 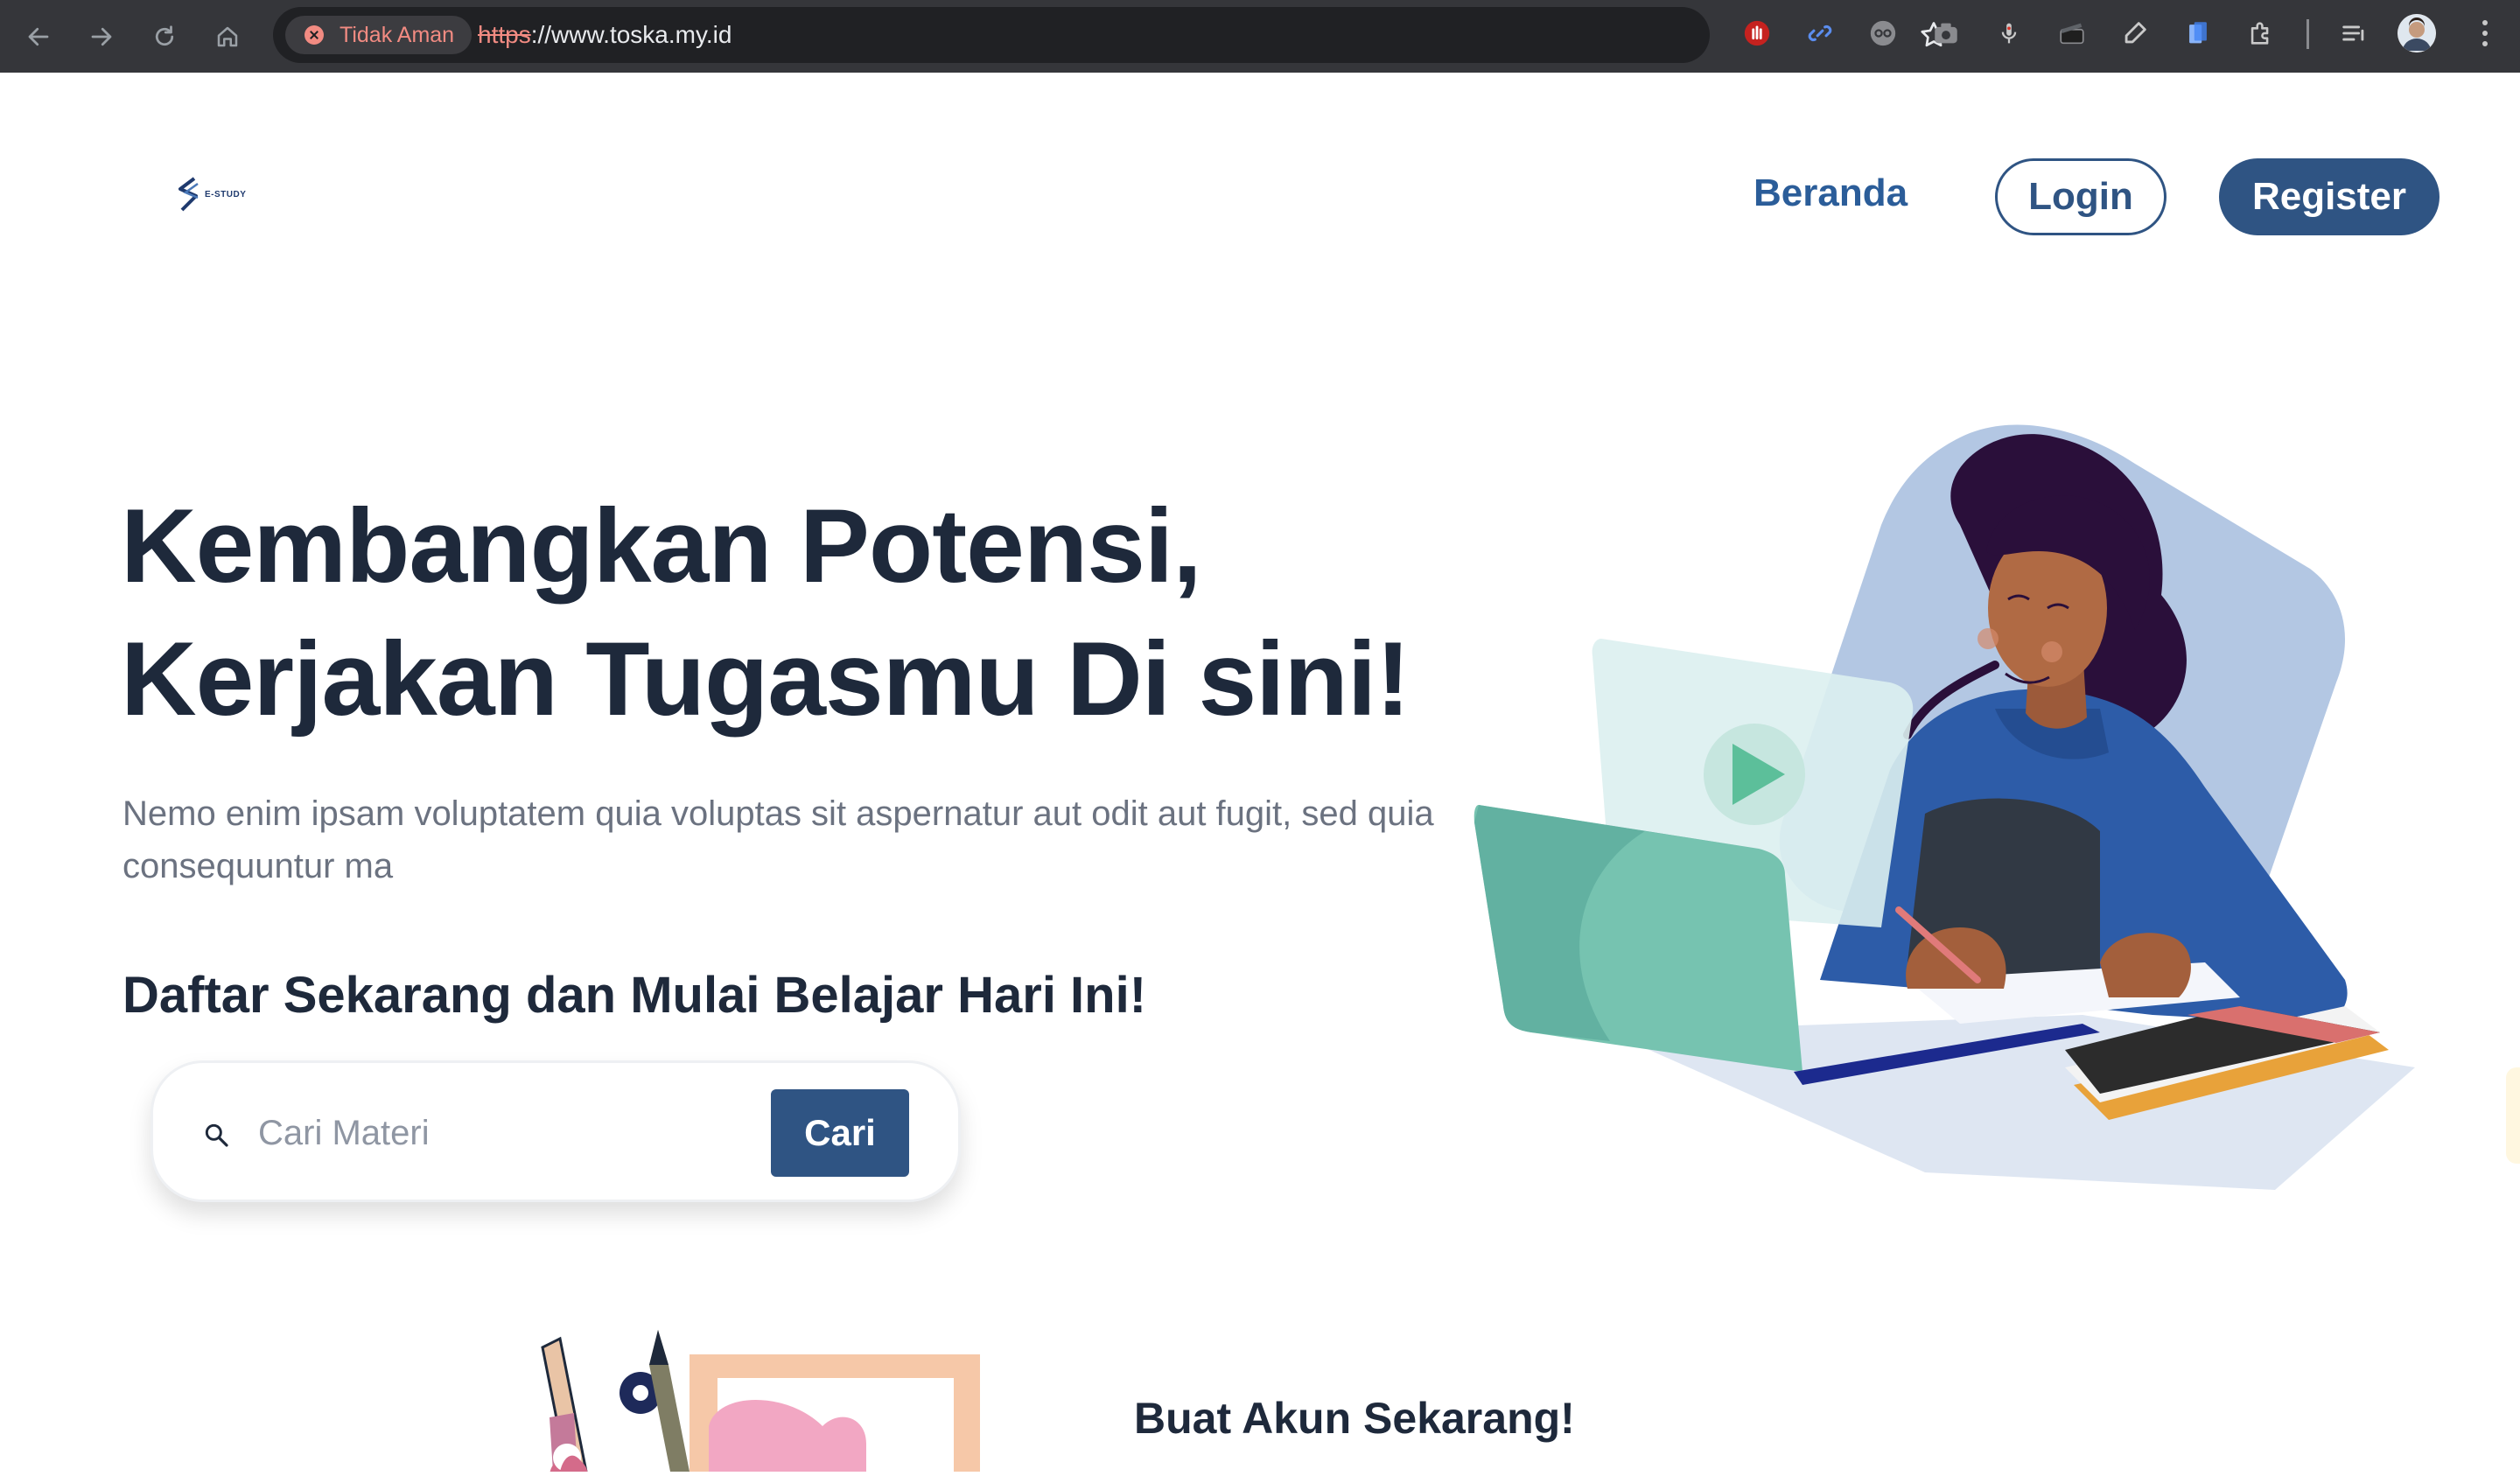 What do you see at coordinates (216, 1137) in the screenshot?
I see `search-icon` at bounding box center [216, 1137].